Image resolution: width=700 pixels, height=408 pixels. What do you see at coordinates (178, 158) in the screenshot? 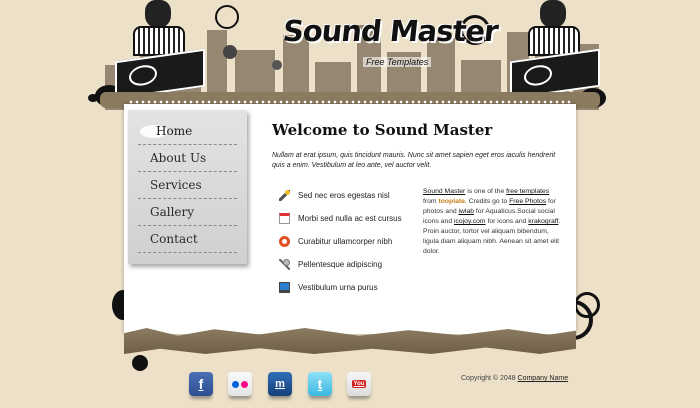
I see `nav-item-label: About Us` at bounding box center [178, 158].